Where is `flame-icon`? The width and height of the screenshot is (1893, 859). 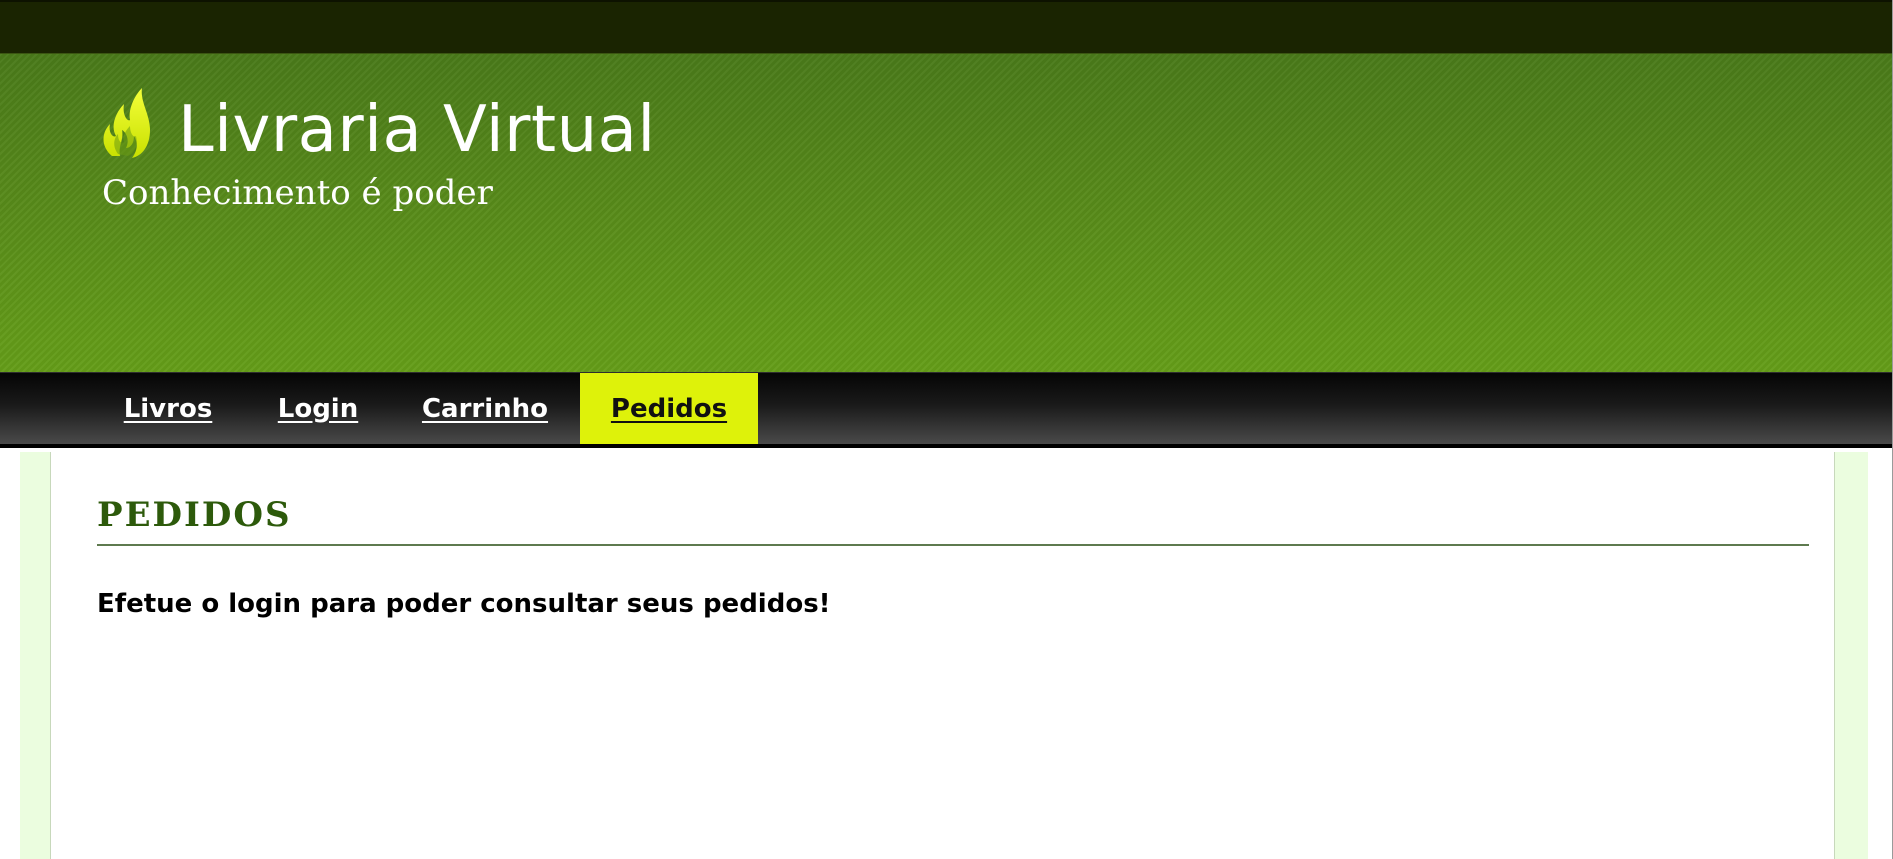
flame-icon is located at coordinates (126, 124).